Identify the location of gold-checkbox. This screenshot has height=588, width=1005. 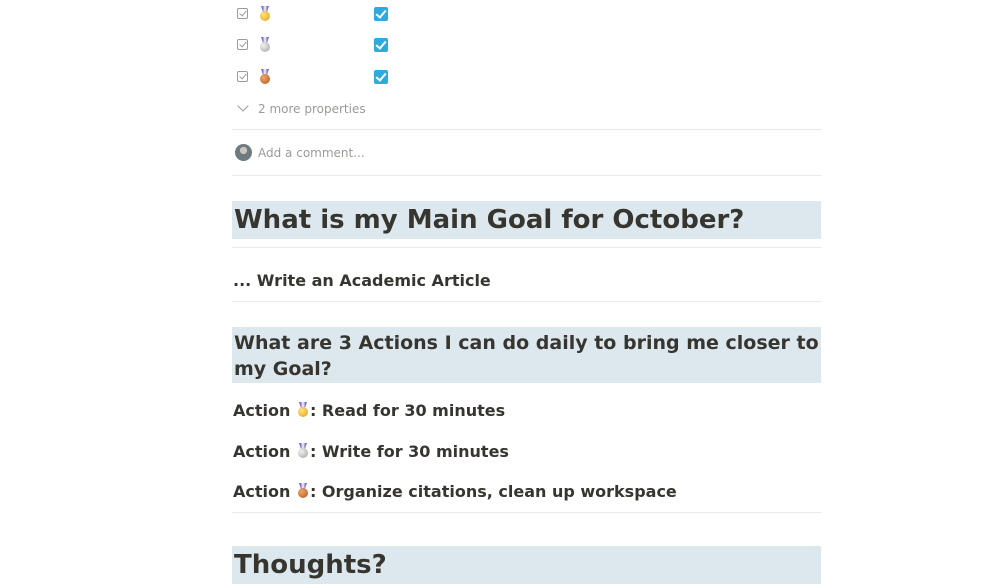
(381, 14).